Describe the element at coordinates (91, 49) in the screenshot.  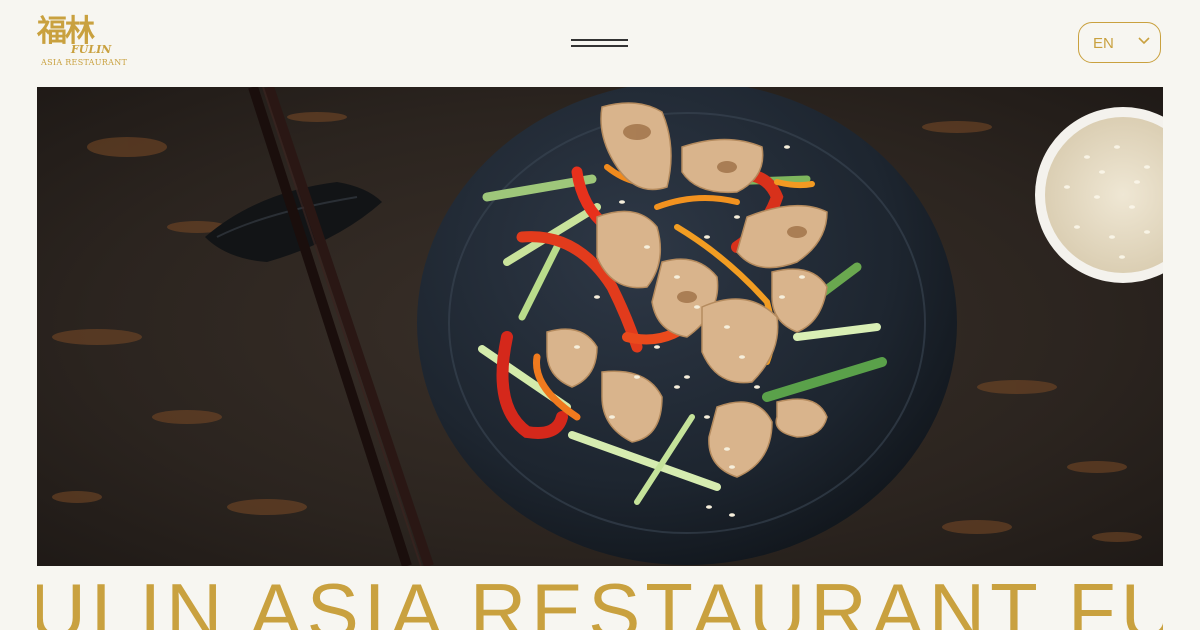
I see `logo-wordmark: FULIN` at that location.